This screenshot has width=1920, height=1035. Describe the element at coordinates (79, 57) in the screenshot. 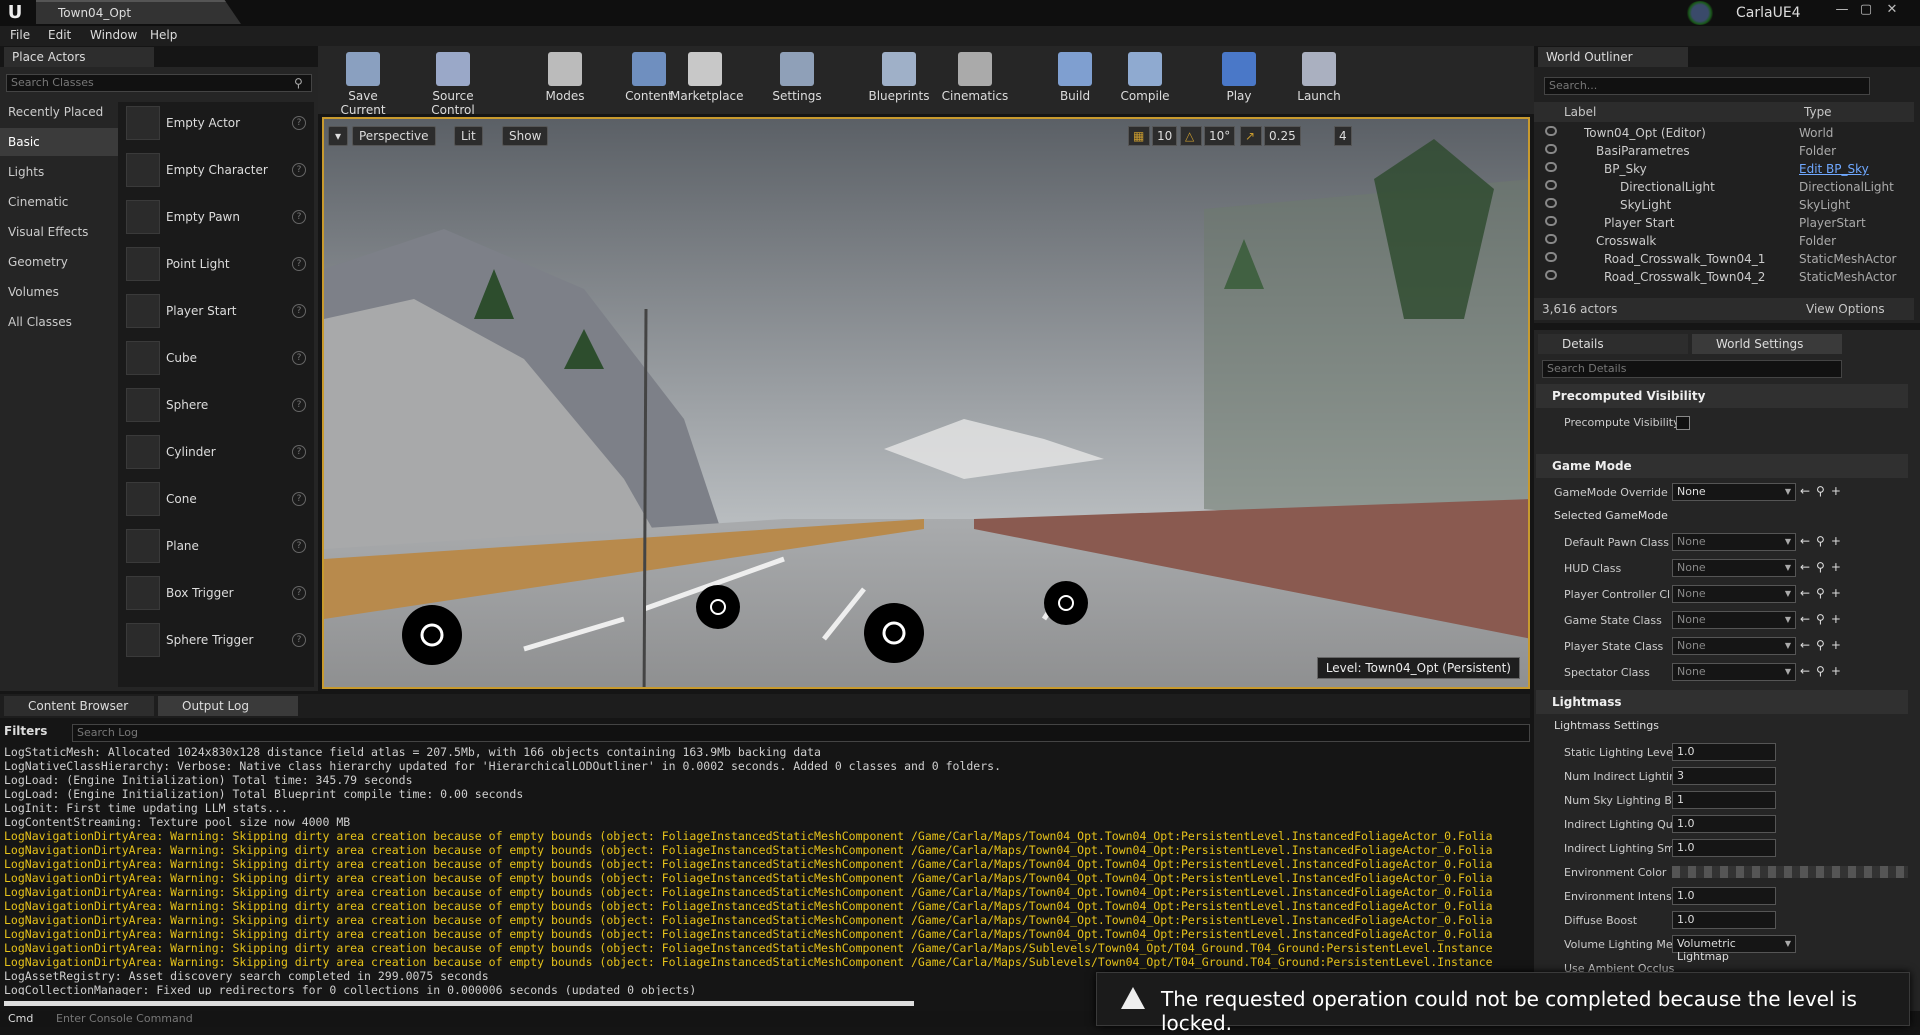

I see `place-actors-tab: Place Actors` at that location.